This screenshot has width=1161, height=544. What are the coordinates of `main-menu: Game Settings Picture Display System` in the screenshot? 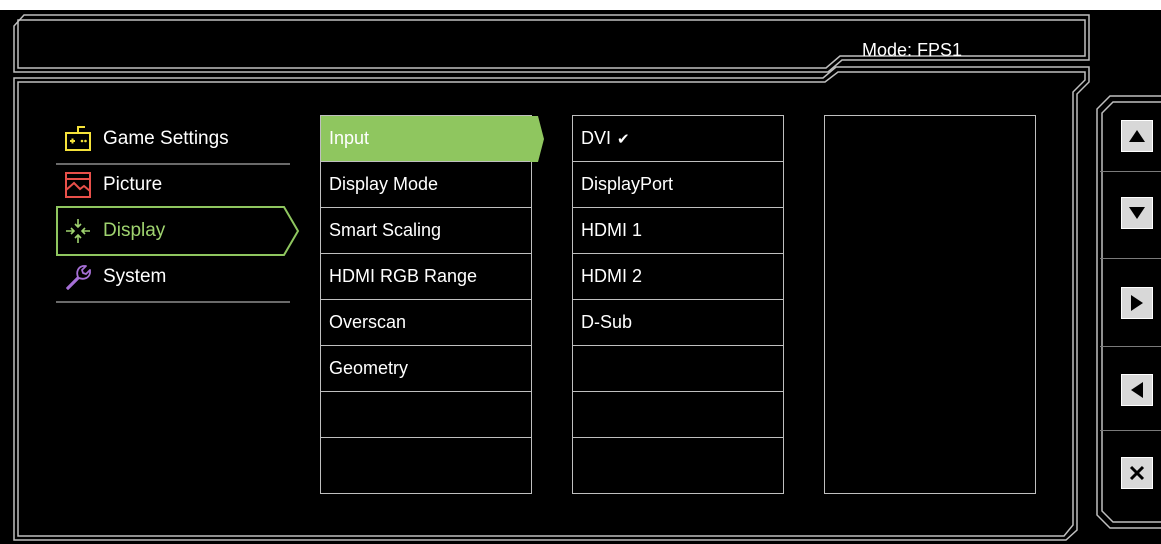 It's located at (178, 209).